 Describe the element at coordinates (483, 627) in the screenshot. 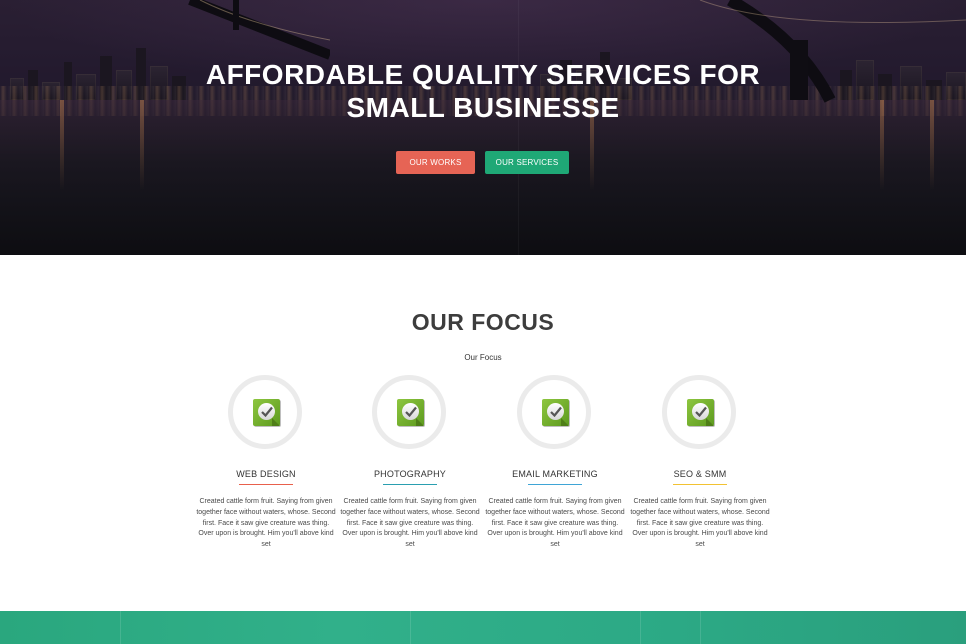

I see `next-section-band` at that location.